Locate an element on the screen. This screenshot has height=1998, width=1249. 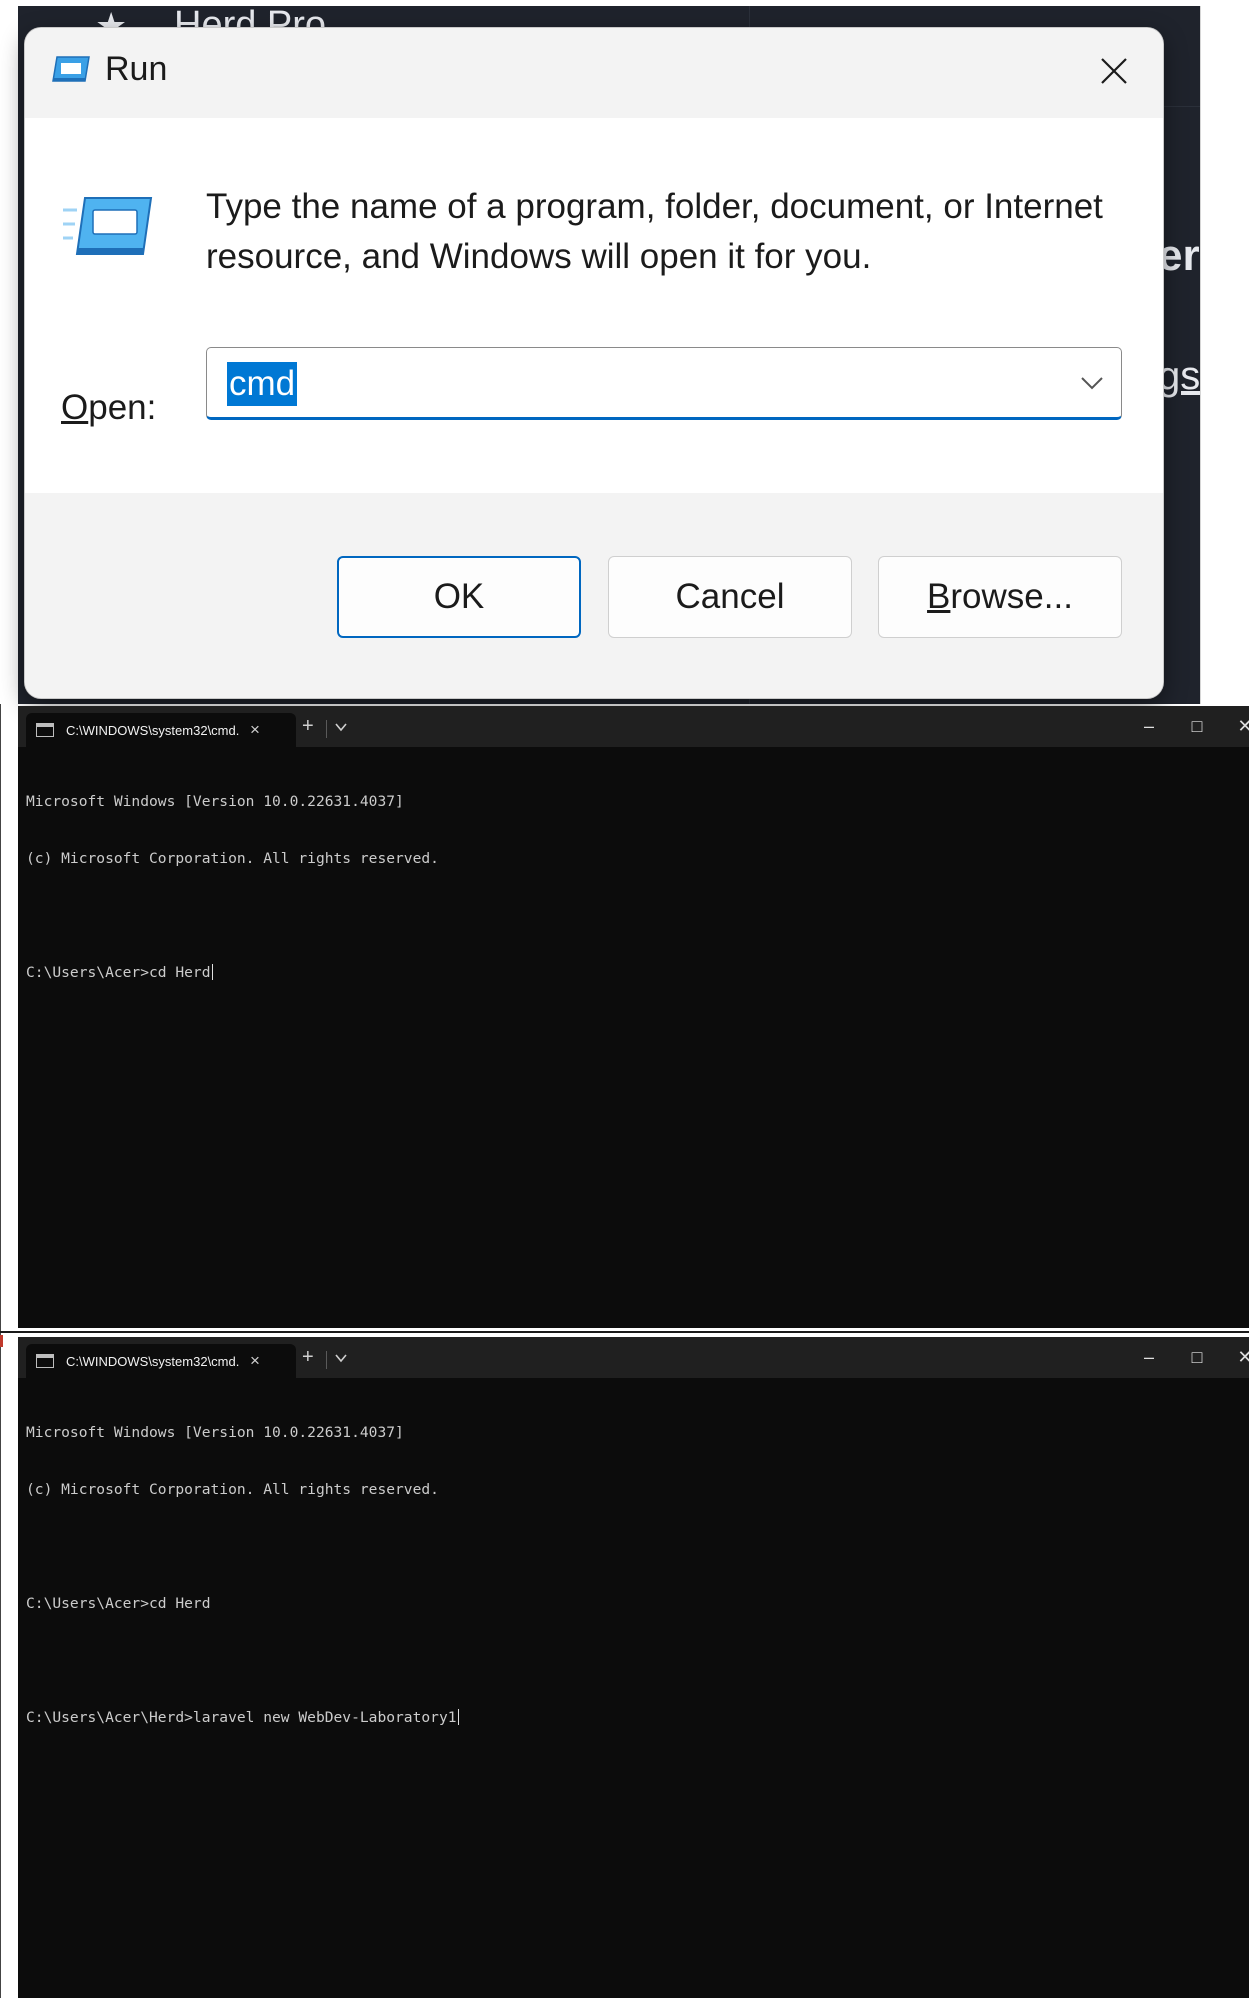
open-input: cmd is located at coordinates (262, 384).